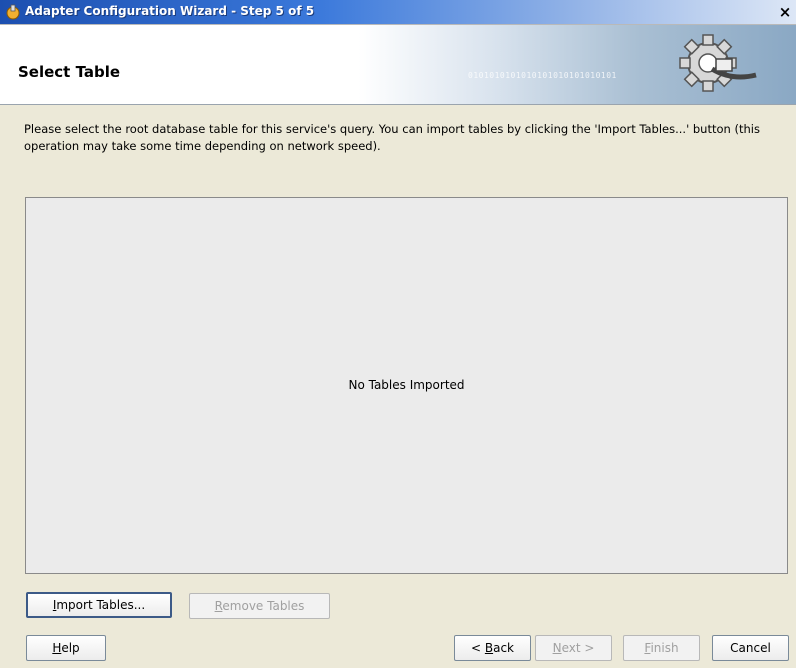  What do you see at coordinates (70, 648) in the screenshot?
I see `help-label: elp` at bounding box center [70, 648].